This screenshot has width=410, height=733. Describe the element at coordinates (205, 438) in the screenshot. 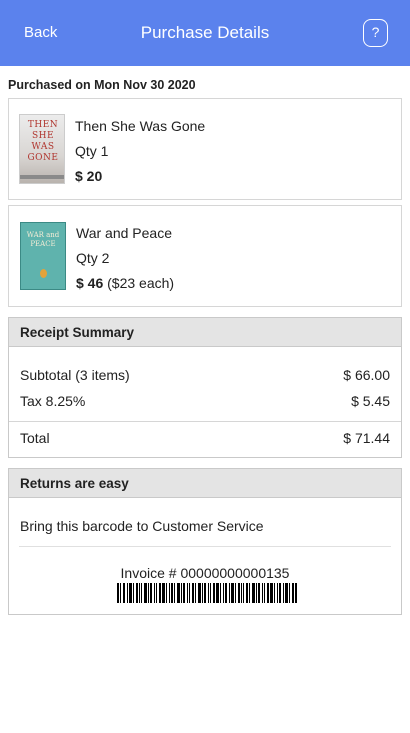

I see `total-row: Total $ 71.44` at that location.